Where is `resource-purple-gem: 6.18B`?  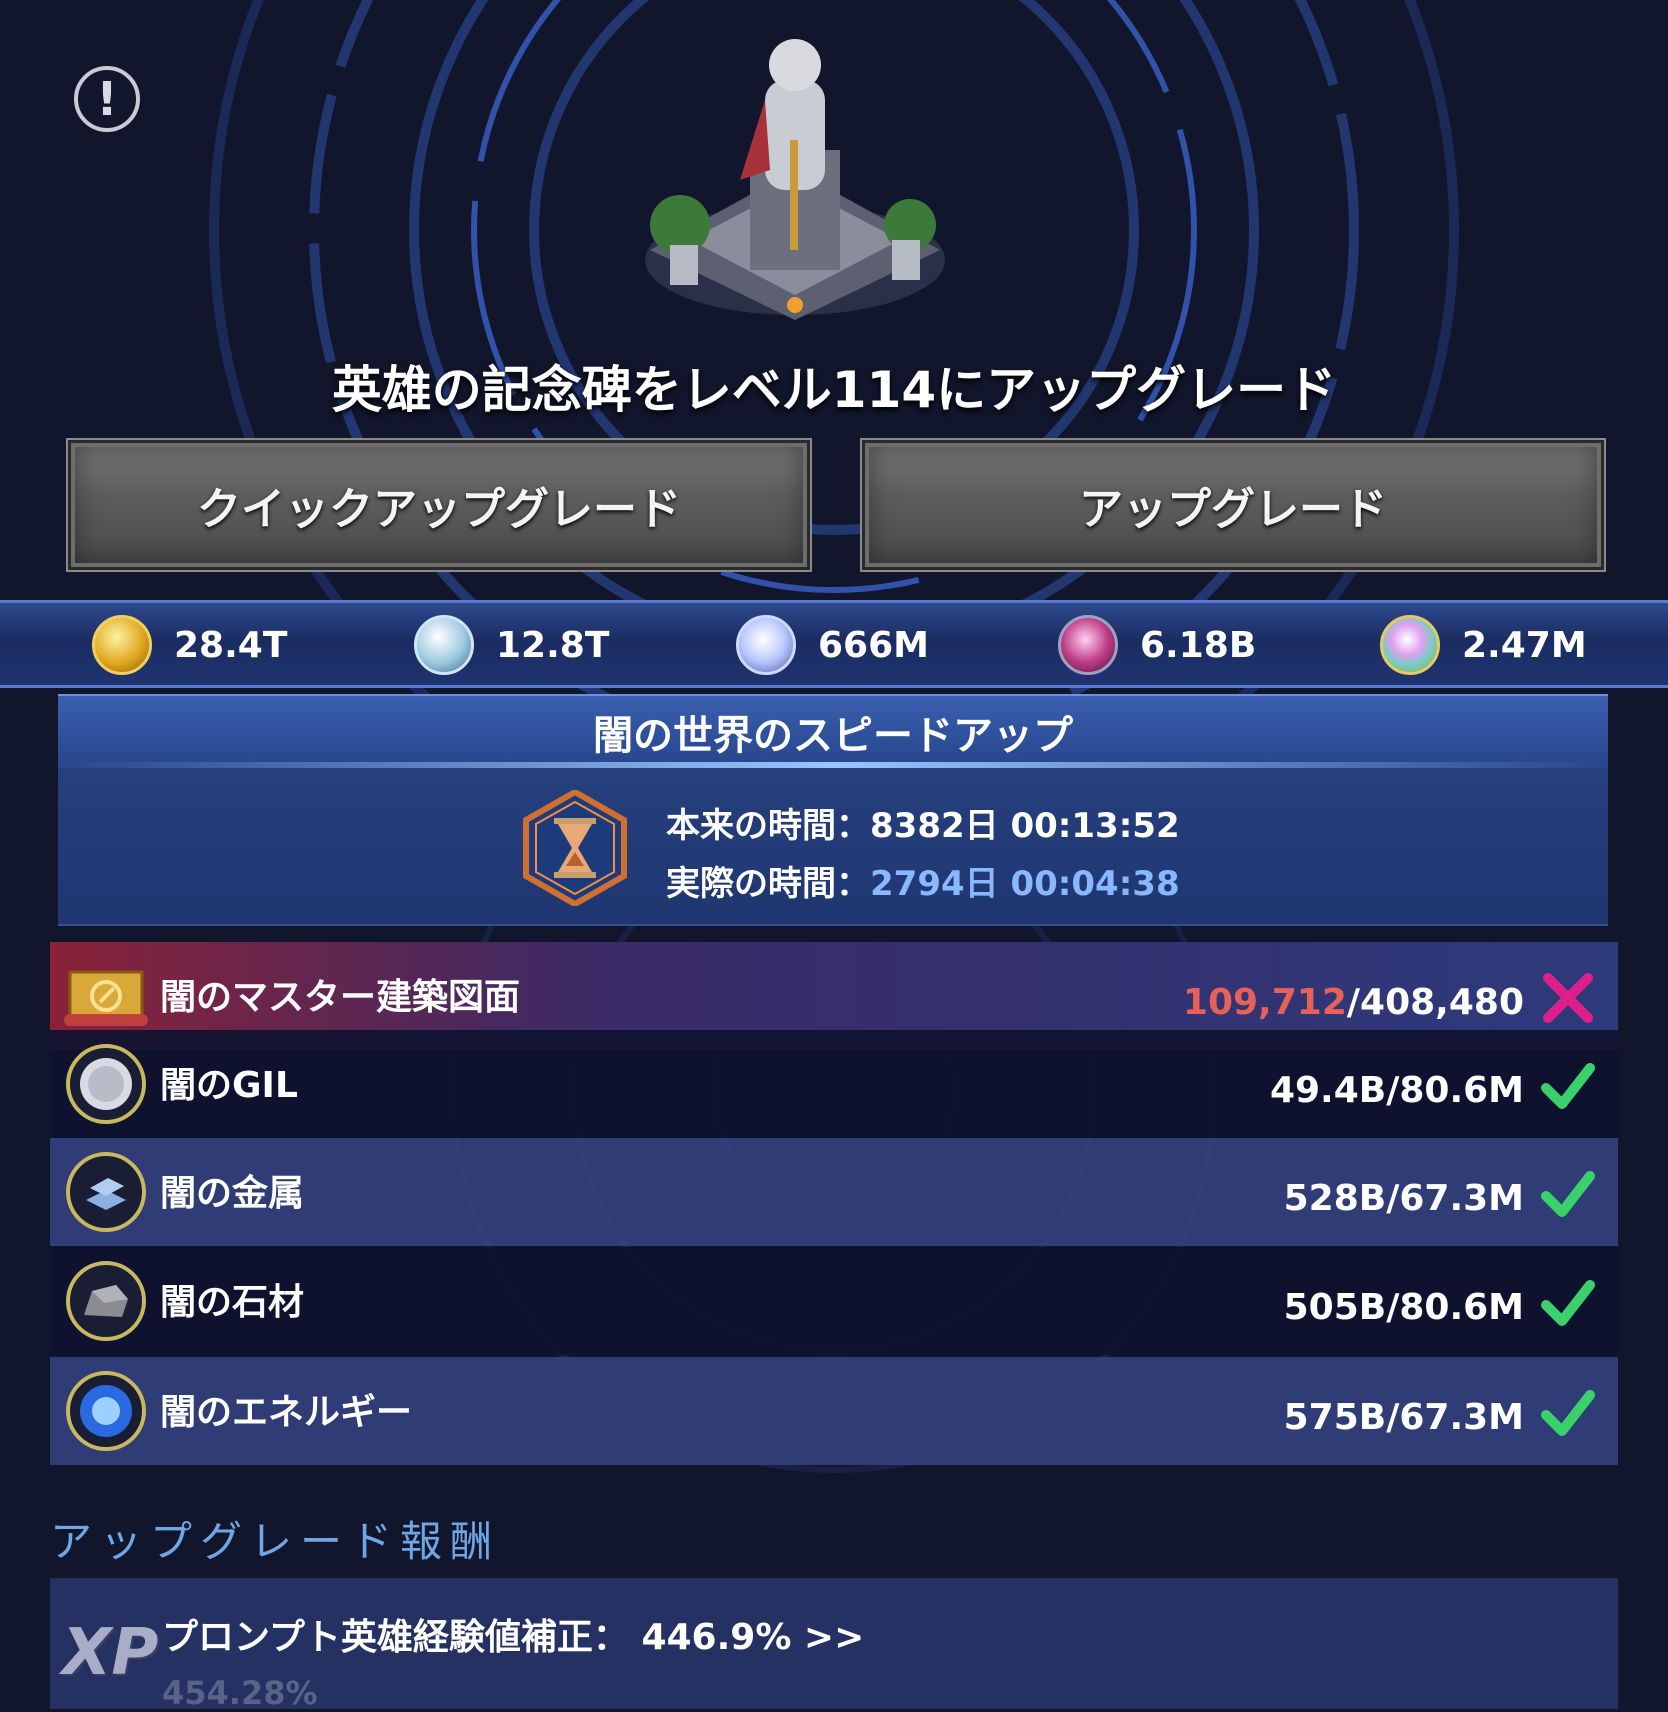
resource-purple-gem: 6.18B is located at coordinates (1157, 645).